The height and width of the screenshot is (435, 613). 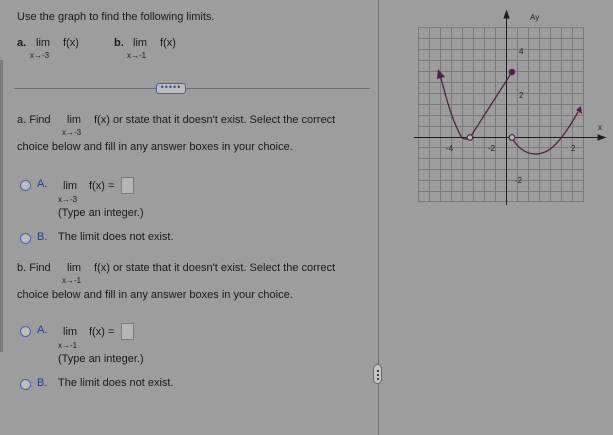 I want to click on x-axis-label: x, so click(x=600, y=127).